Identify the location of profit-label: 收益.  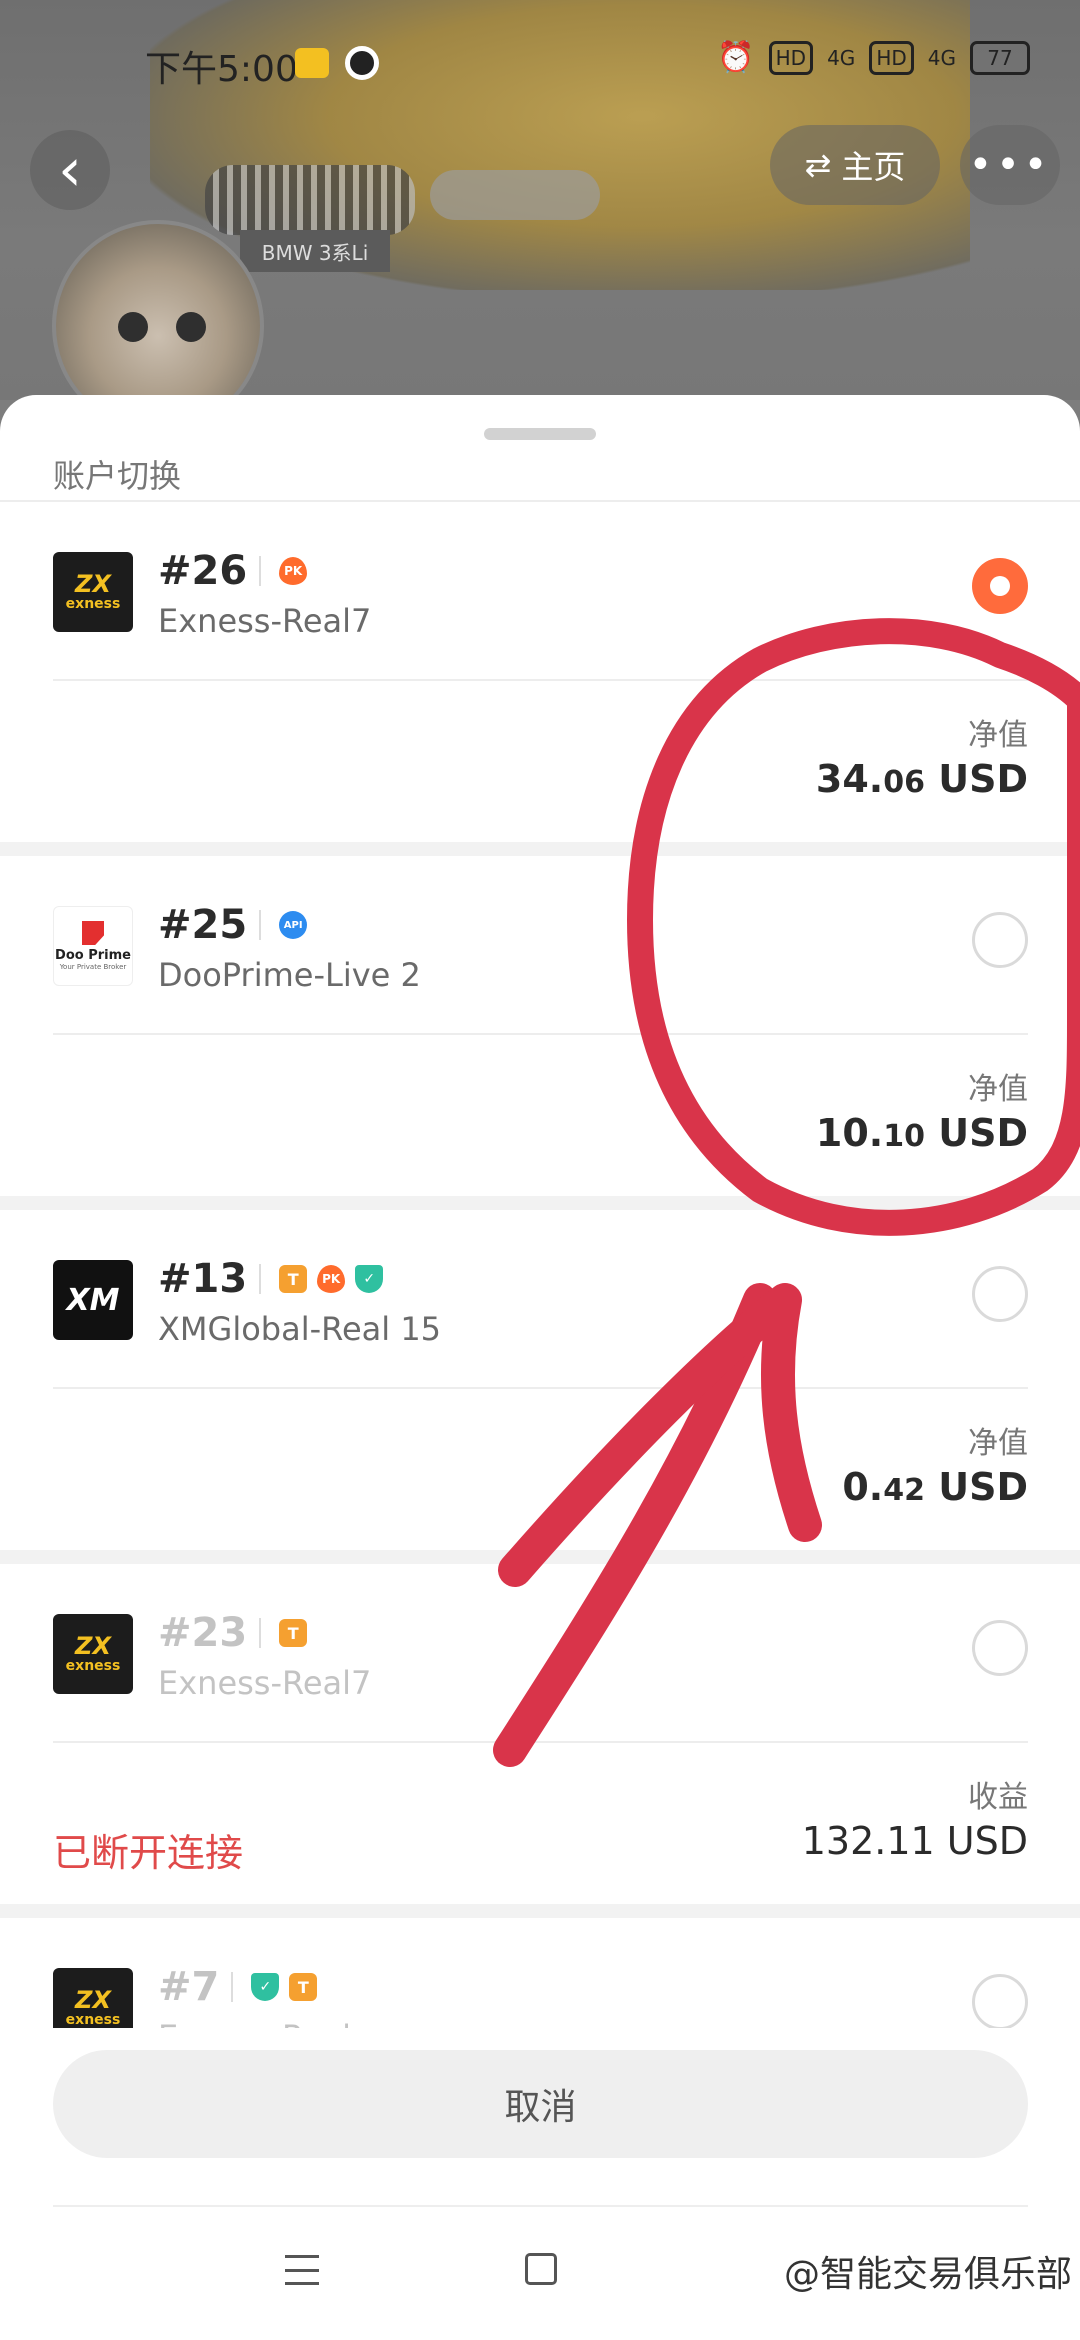
(998, 1797).